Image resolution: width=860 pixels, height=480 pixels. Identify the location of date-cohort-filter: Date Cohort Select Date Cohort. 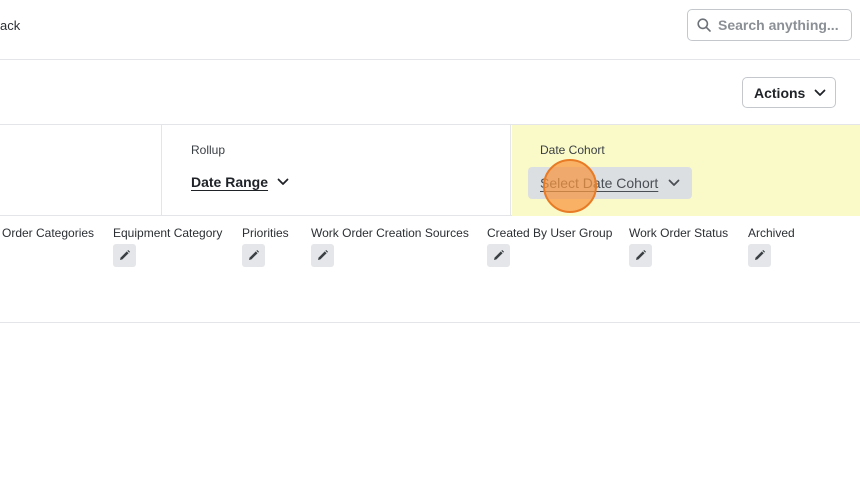
(686, 170).